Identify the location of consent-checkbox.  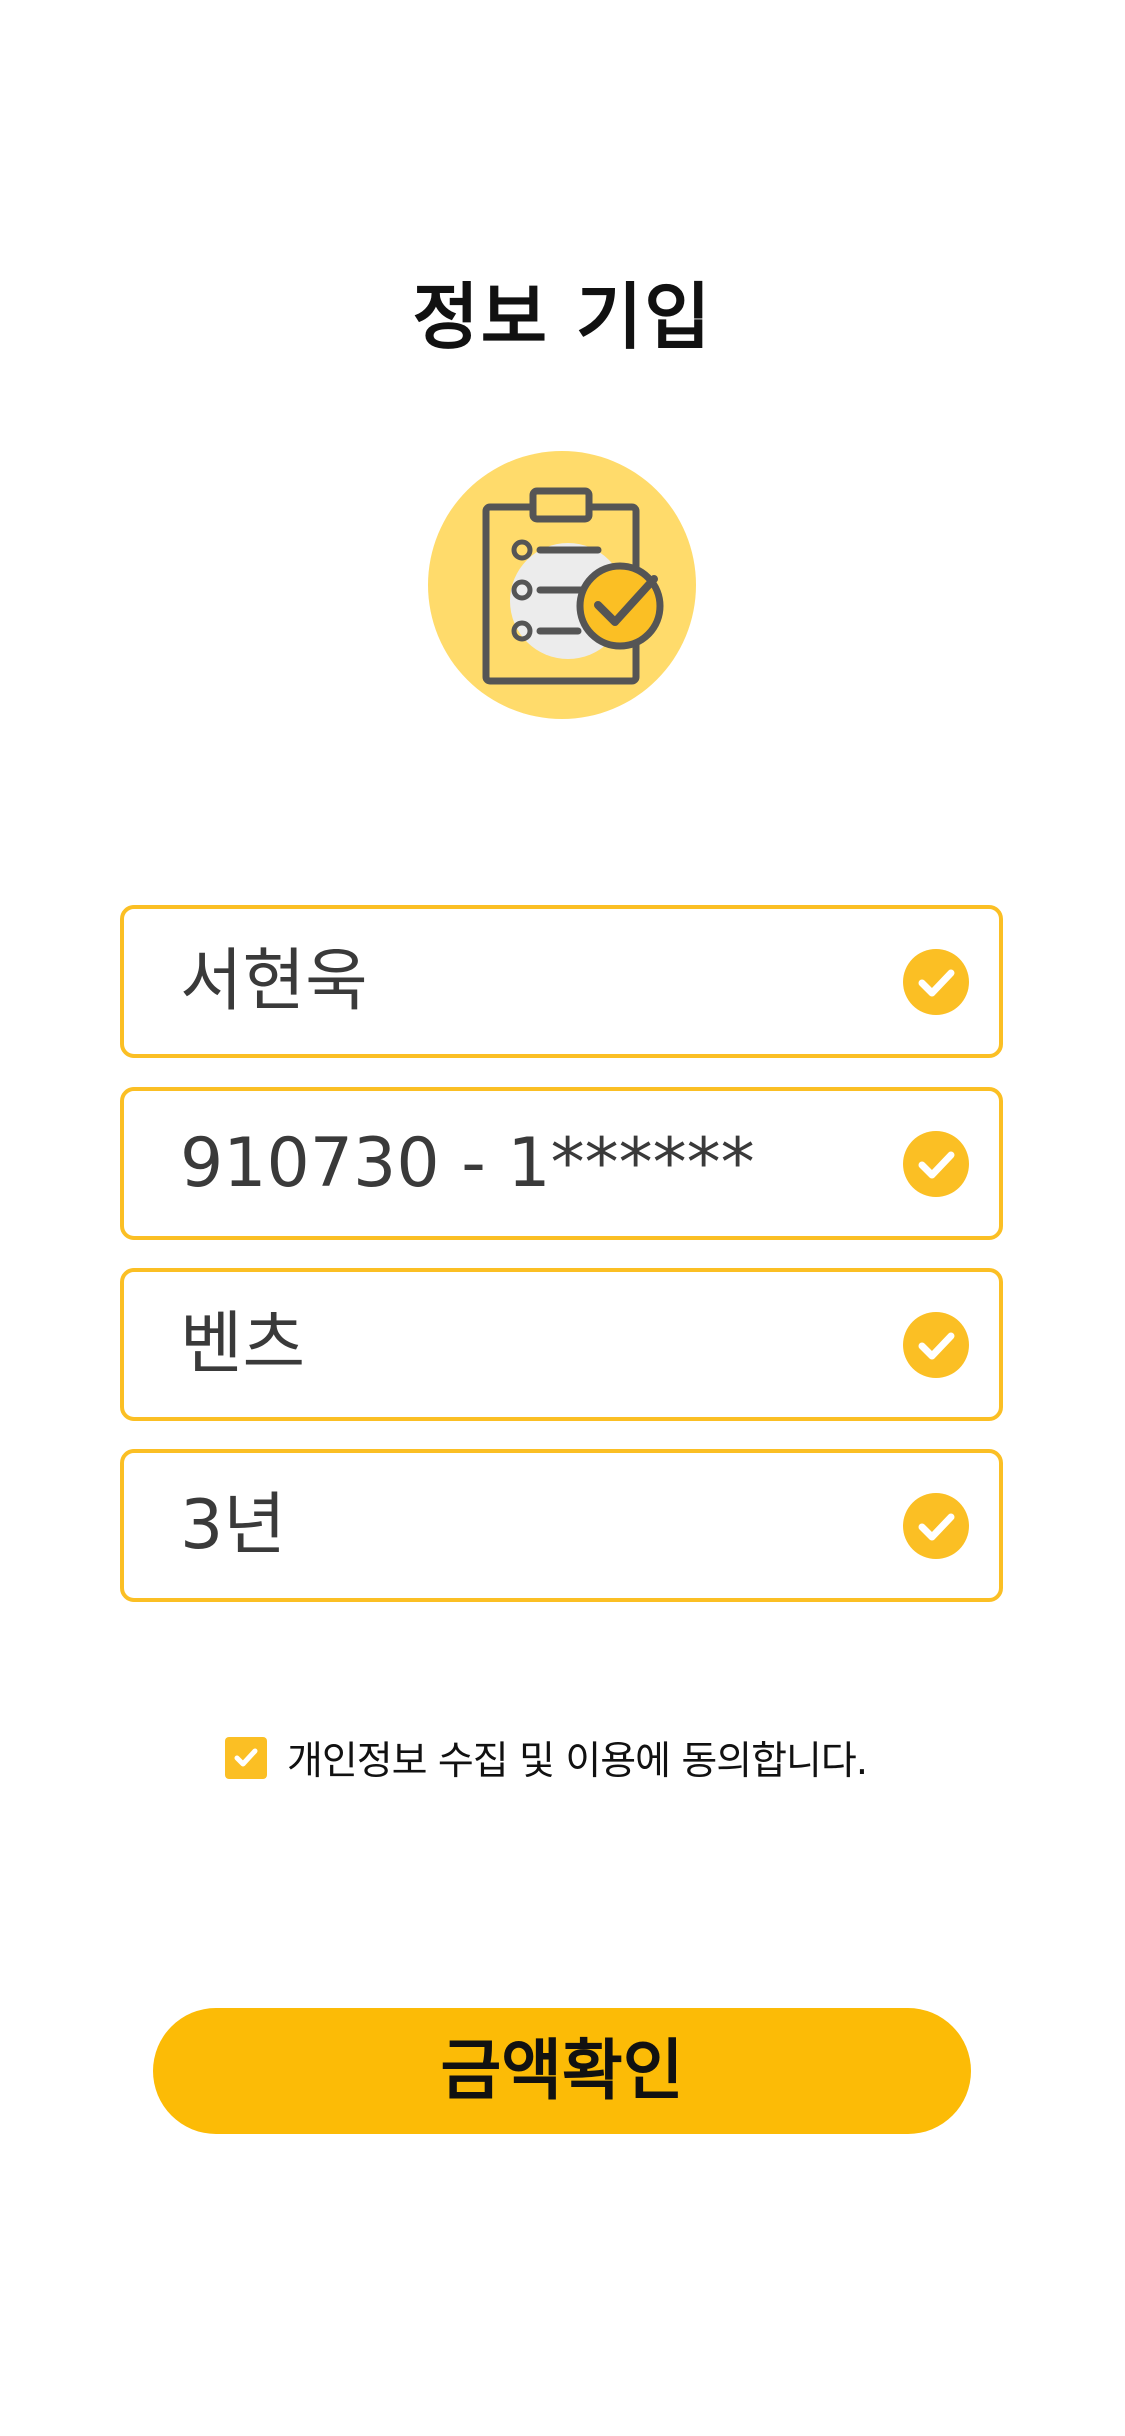
(246, 1758).